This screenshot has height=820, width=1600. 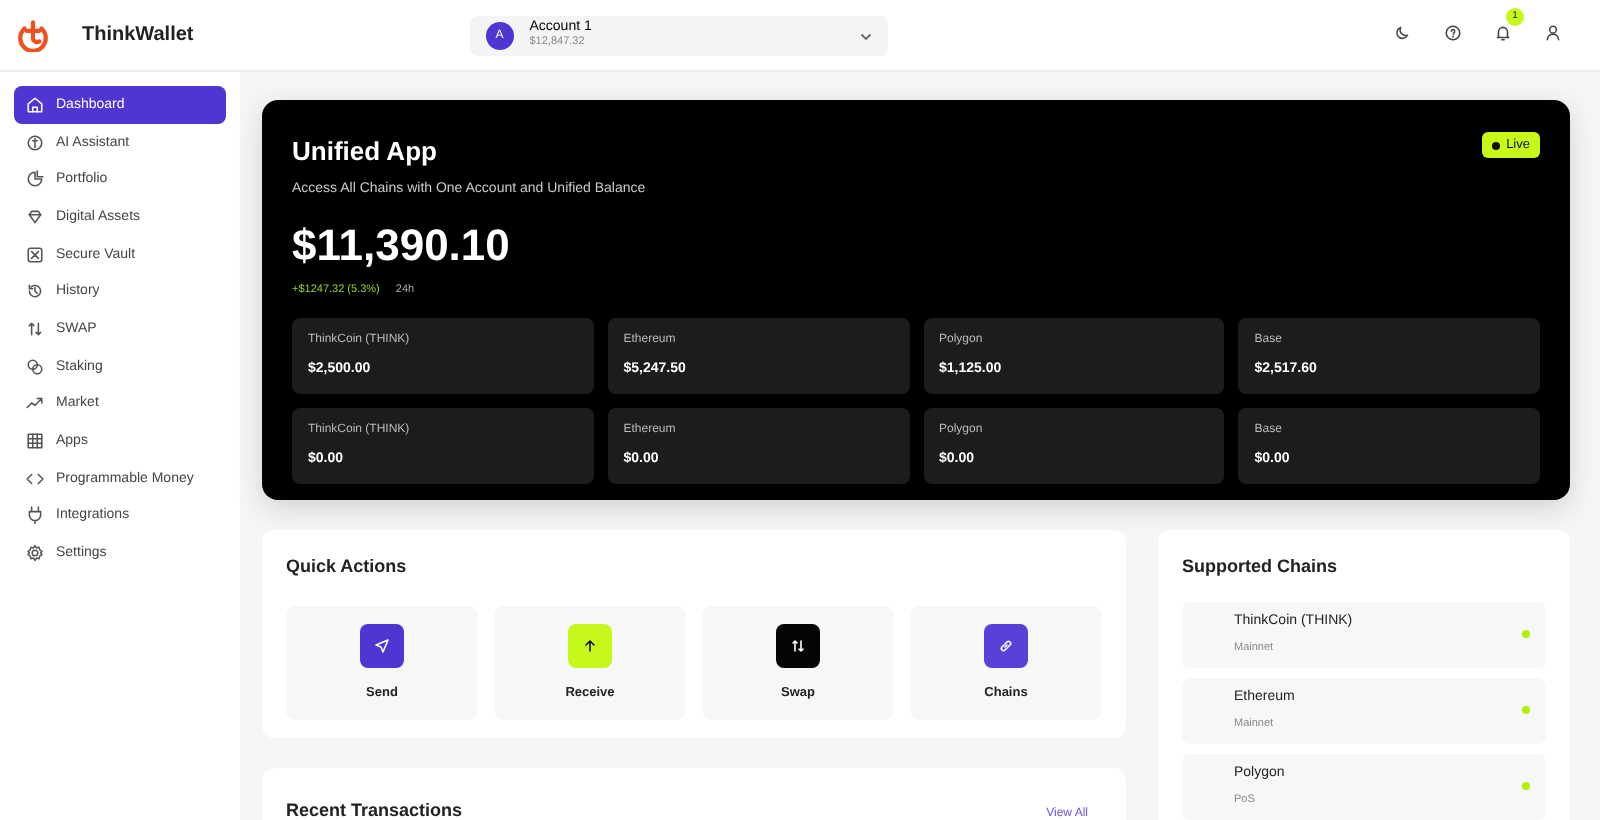 I want to click on code-icon, so click(x=35, y=478).